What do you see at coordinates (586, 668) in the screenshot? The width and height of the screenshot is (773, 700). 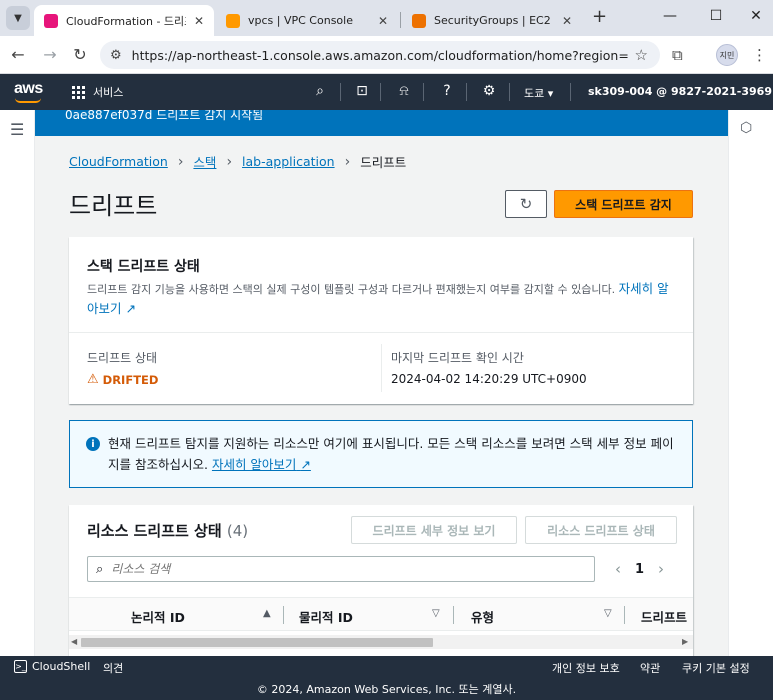 I see `privacy-link: 개인 정보 보호` at bounding box center [586, 668].